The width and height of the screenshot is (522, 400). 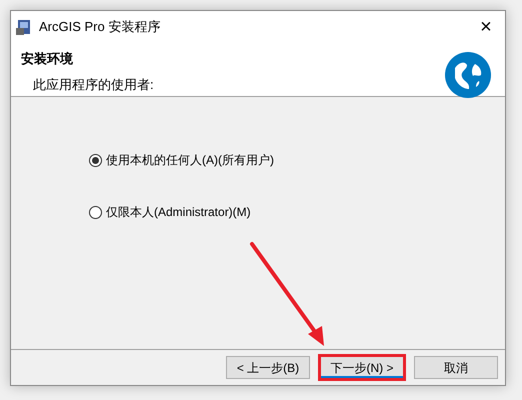 What do you see at coordinates (486, 27) in the screenshot?
I see `close-button: ×` at bounding box center [486, 27].